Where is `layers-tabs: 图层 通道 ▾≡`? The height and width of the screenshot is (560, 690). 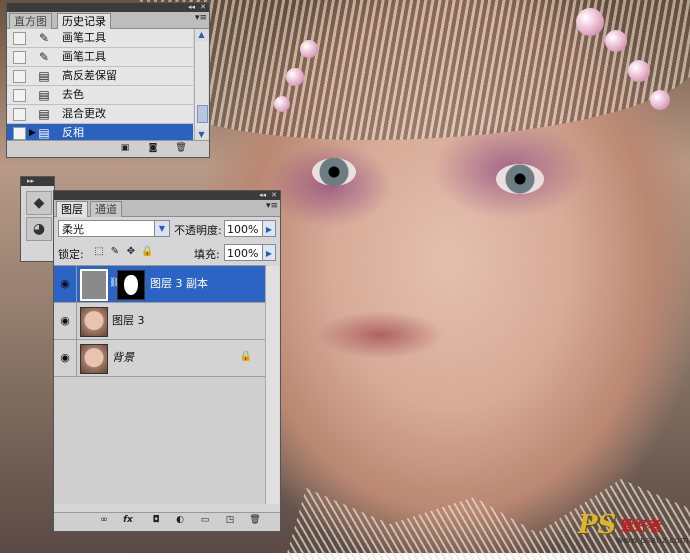 layers-tabs: 图层 通道 ▾≡ is located at coordinates (167, 208).